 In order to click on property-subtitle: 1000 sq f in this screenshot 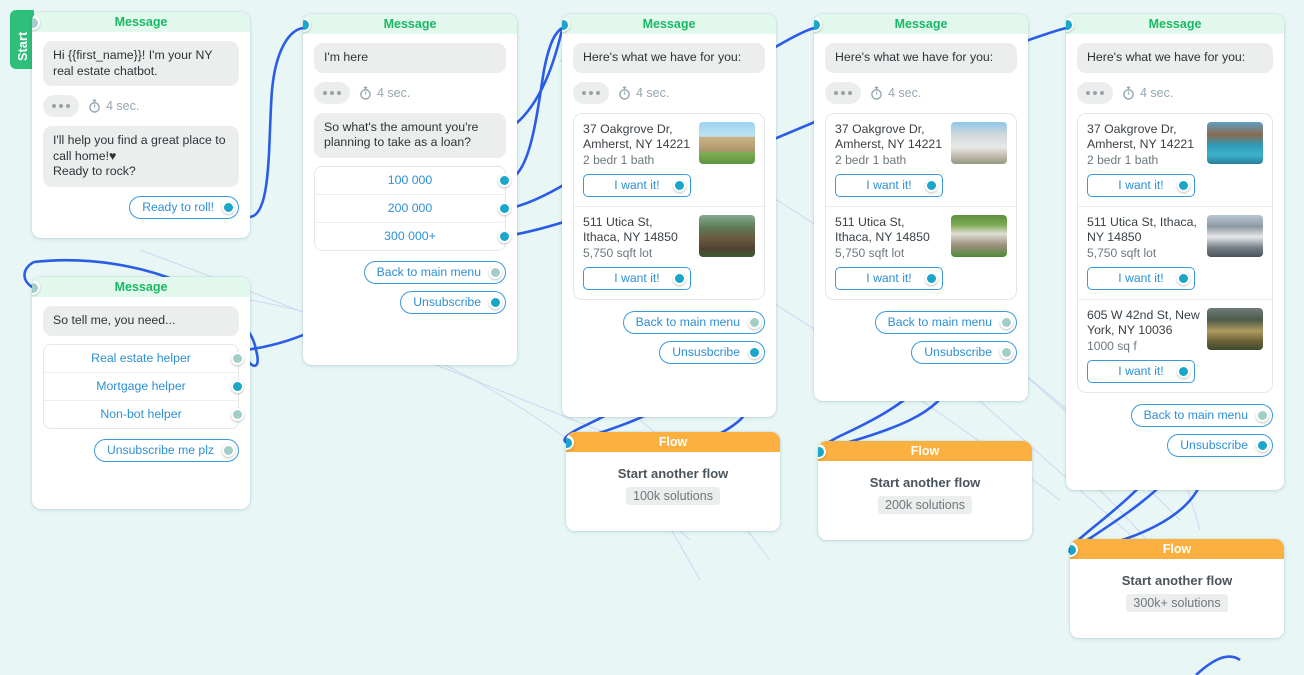, I will do `click(1112, 345)`.